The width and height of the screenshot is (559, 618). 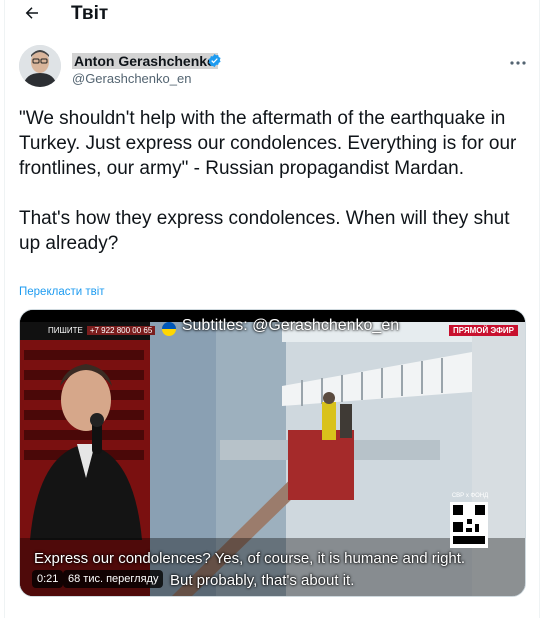 I want to click on qr-code-icon, so click(x=469, y=525).